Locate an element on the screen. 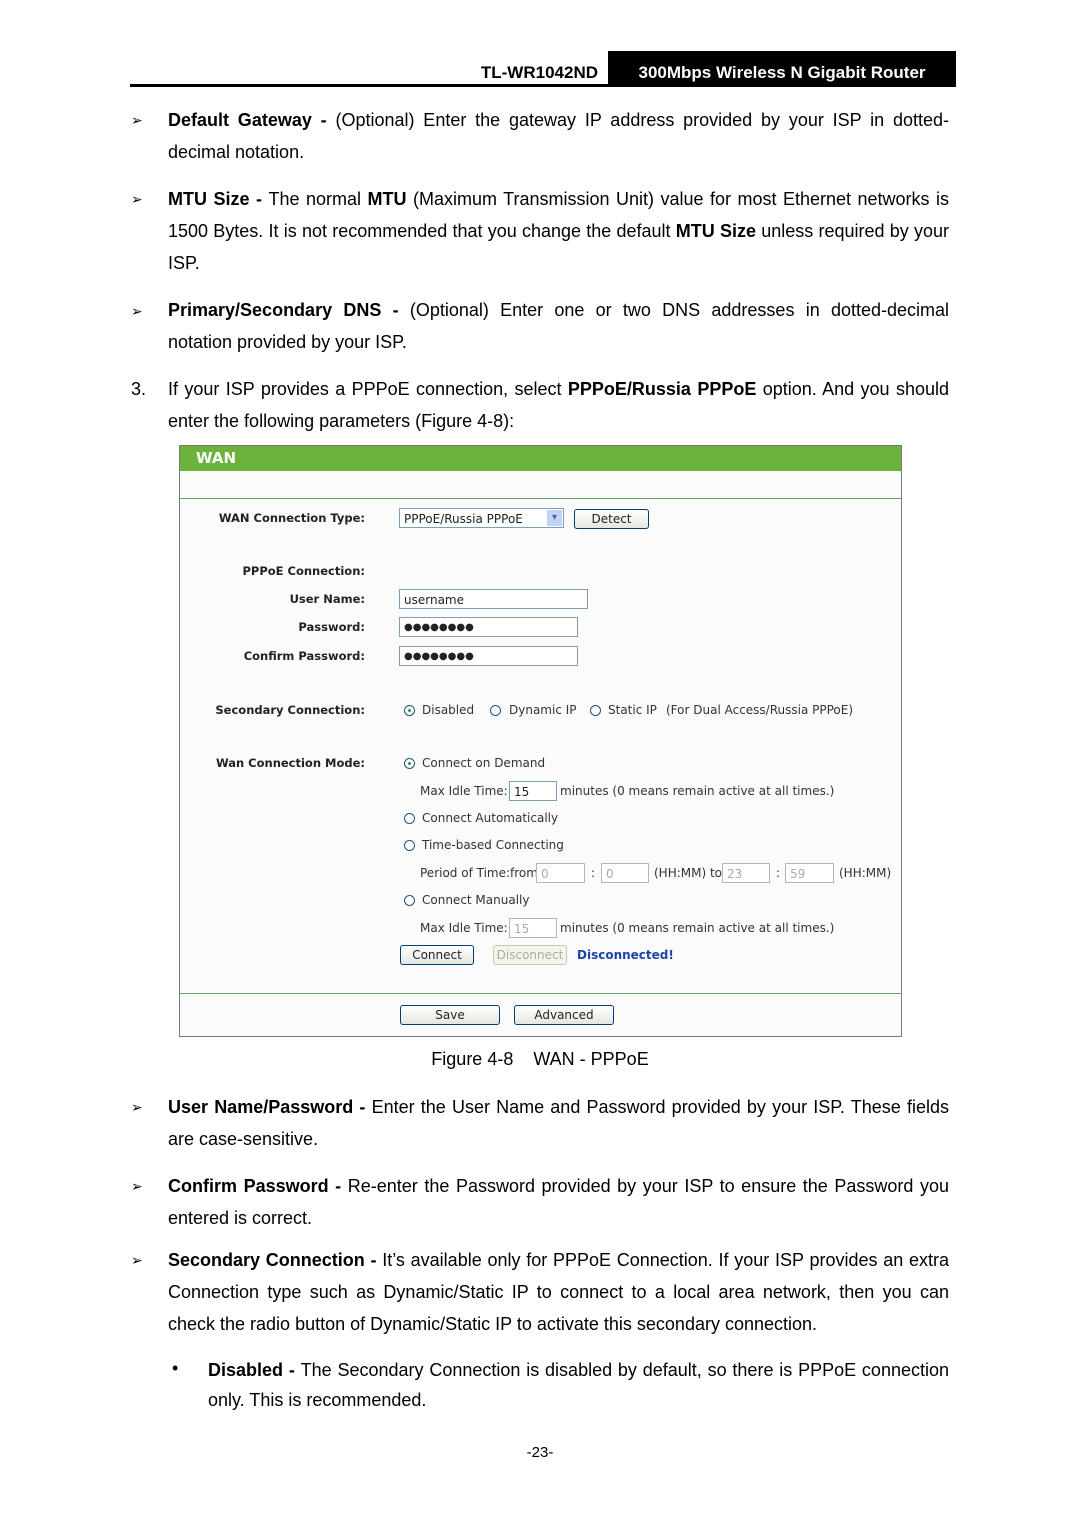  user-name-input: username is located at coordinates (493, 599).